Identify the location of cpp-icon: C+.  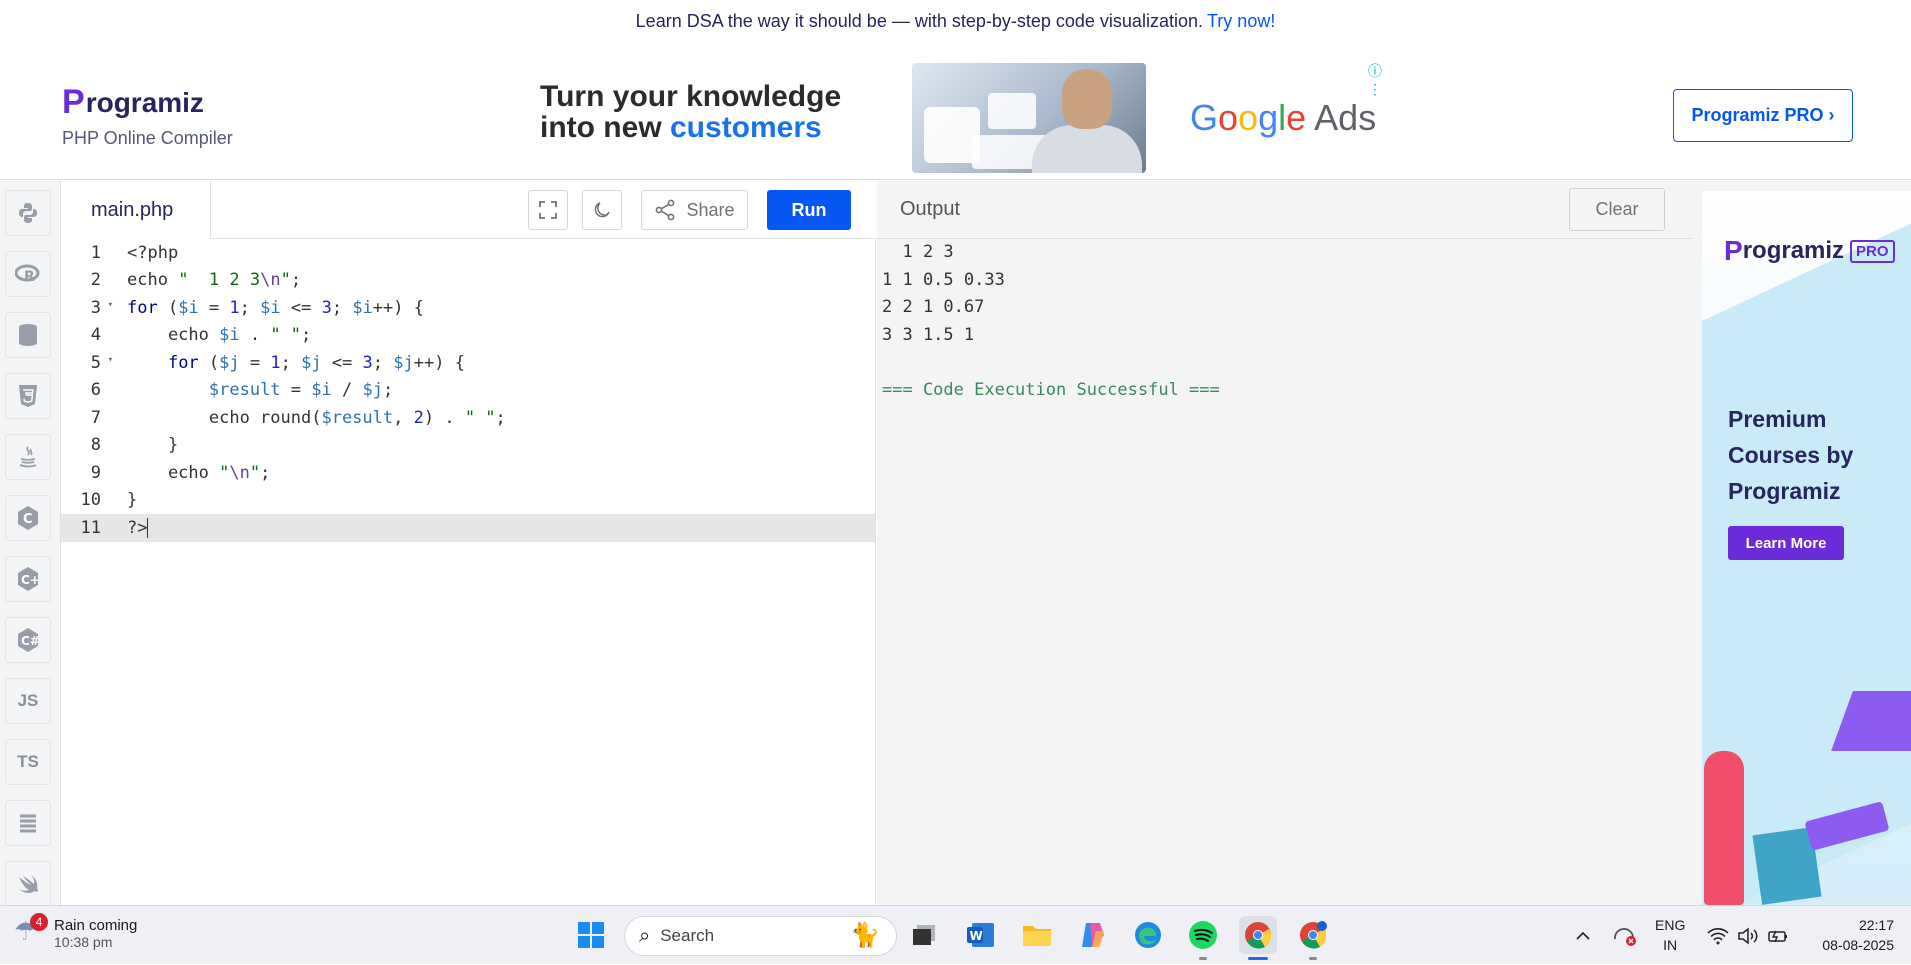
(28, 579).